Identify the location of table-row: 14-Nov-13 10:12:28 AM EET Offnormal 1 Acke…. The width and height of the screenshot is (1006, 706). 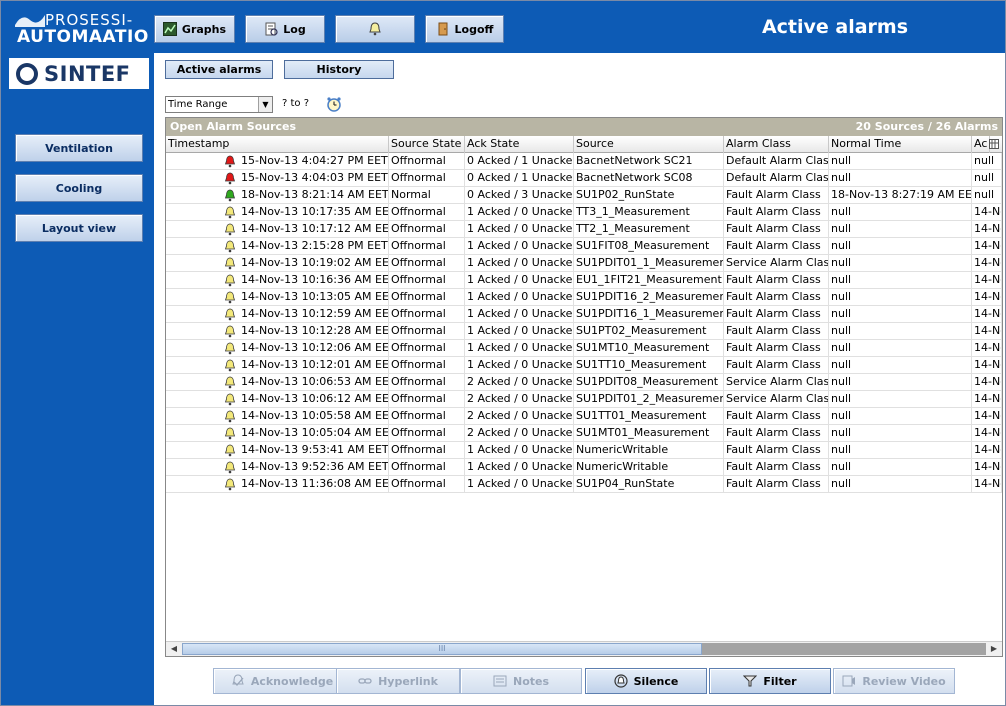
(584, 331).